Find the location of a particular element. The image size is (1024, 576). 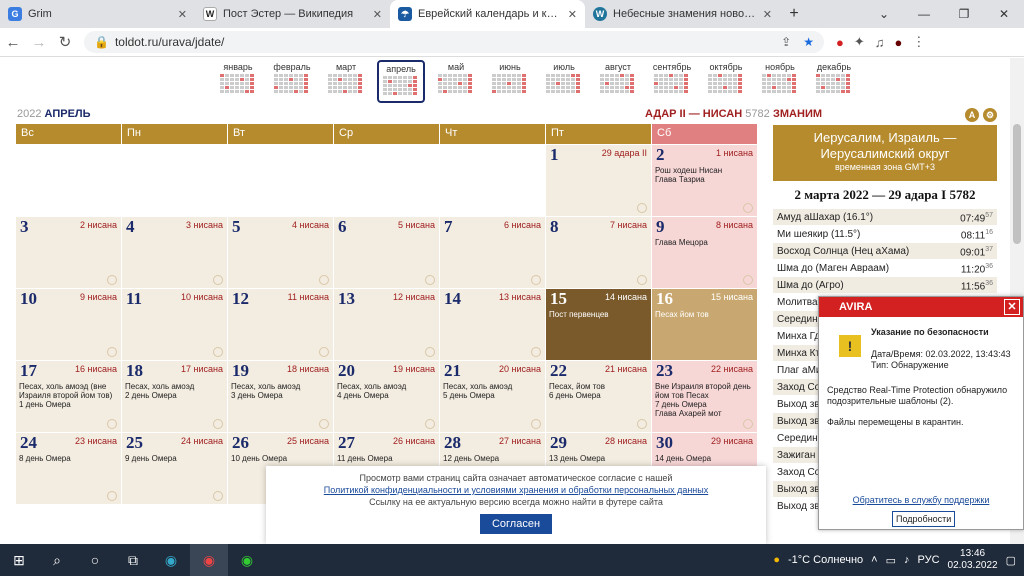

tab-wordpress: W Небесные знамения новой вой ✕ is located at coordinates (682, 14).